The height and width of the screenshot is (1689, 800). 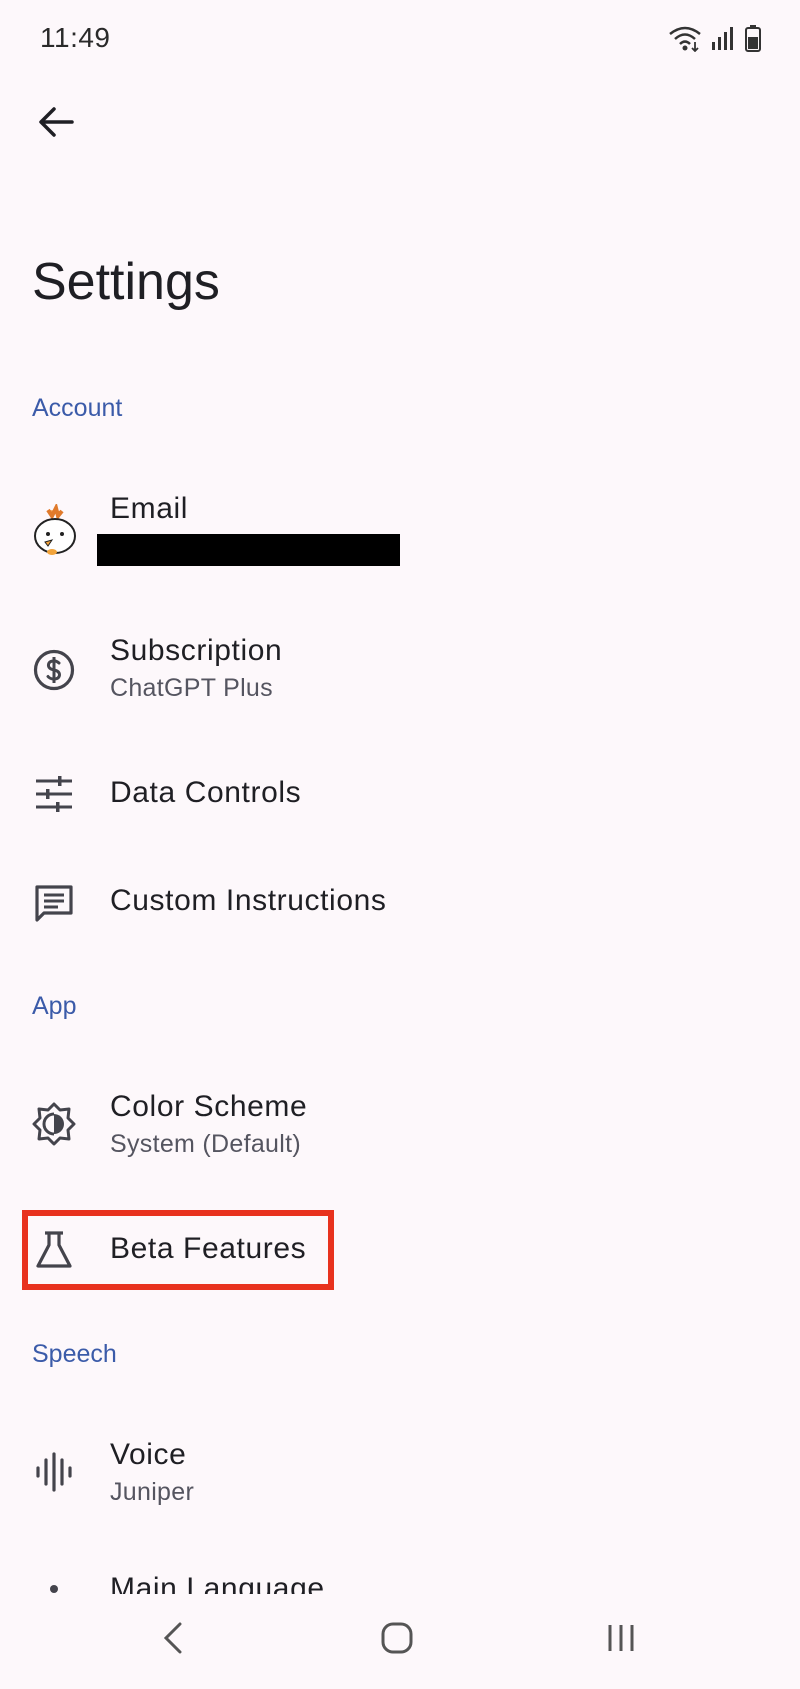 What do you see at coordinates (400, 1126) in the screenshot?
I see `row-color-scheme: Color Scheme System (Default)` at bounding box center [400, 1126].